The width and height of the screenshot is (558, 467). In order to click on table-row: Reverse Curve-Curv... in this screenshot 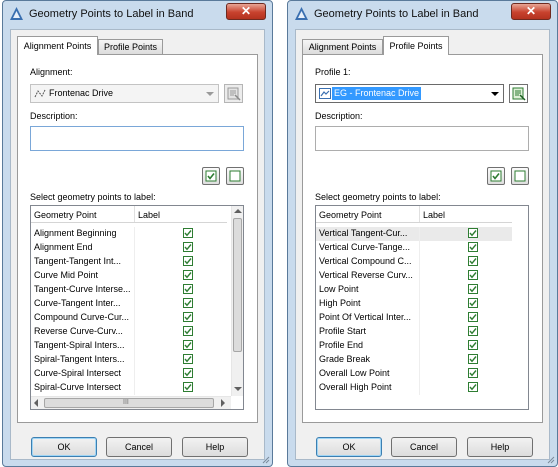, I will do `click(129, 332)`.